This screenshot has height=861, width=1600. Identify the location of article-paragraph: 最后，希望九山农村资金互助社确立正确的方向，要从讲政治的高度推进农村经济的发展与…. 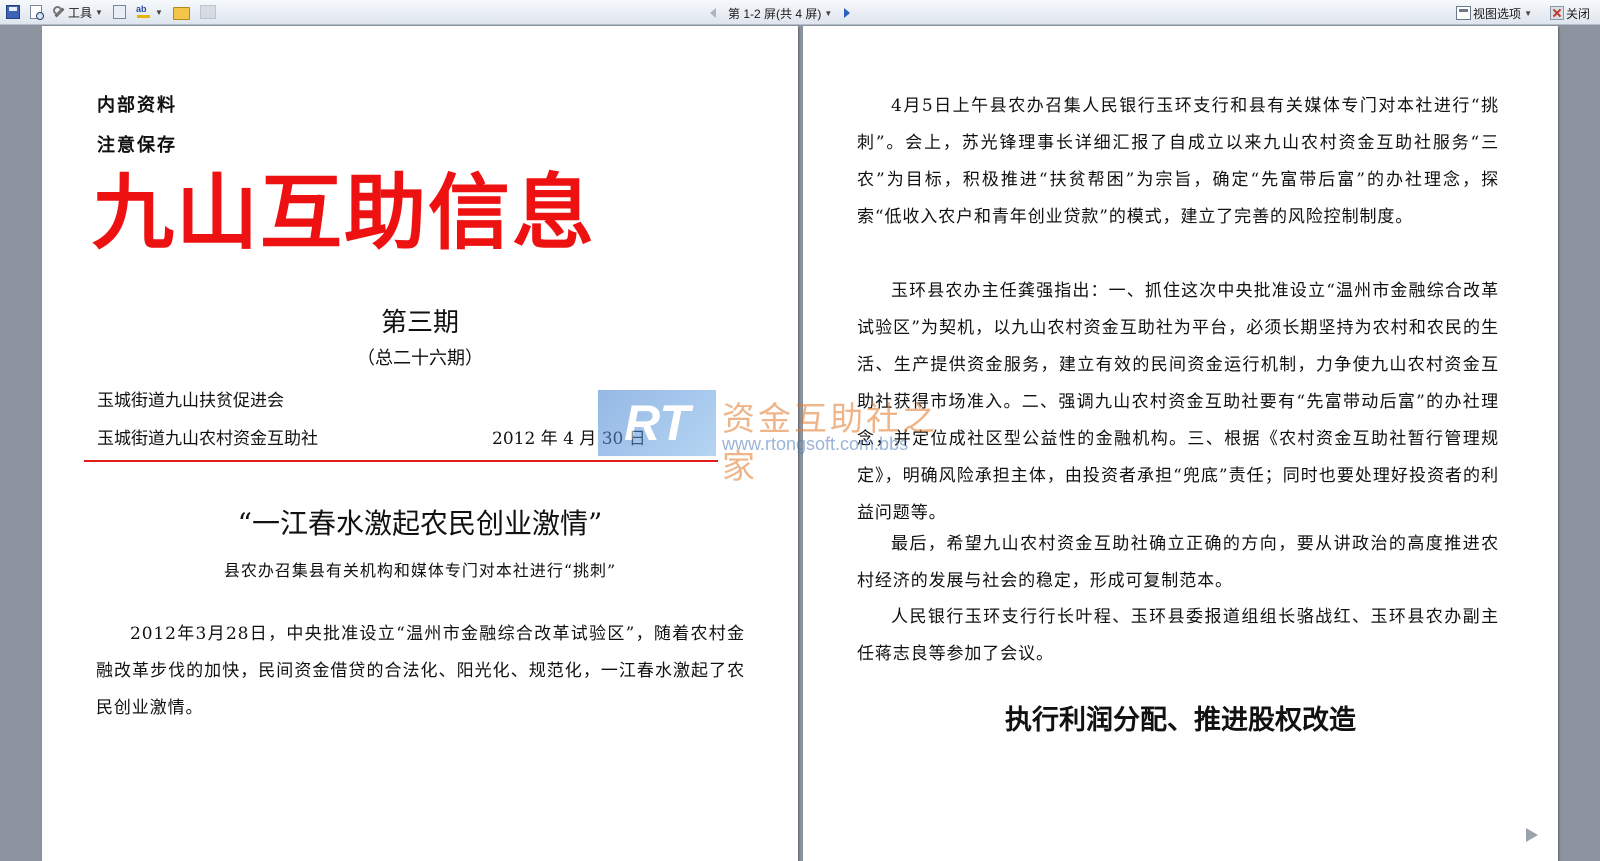
(1178, 562).